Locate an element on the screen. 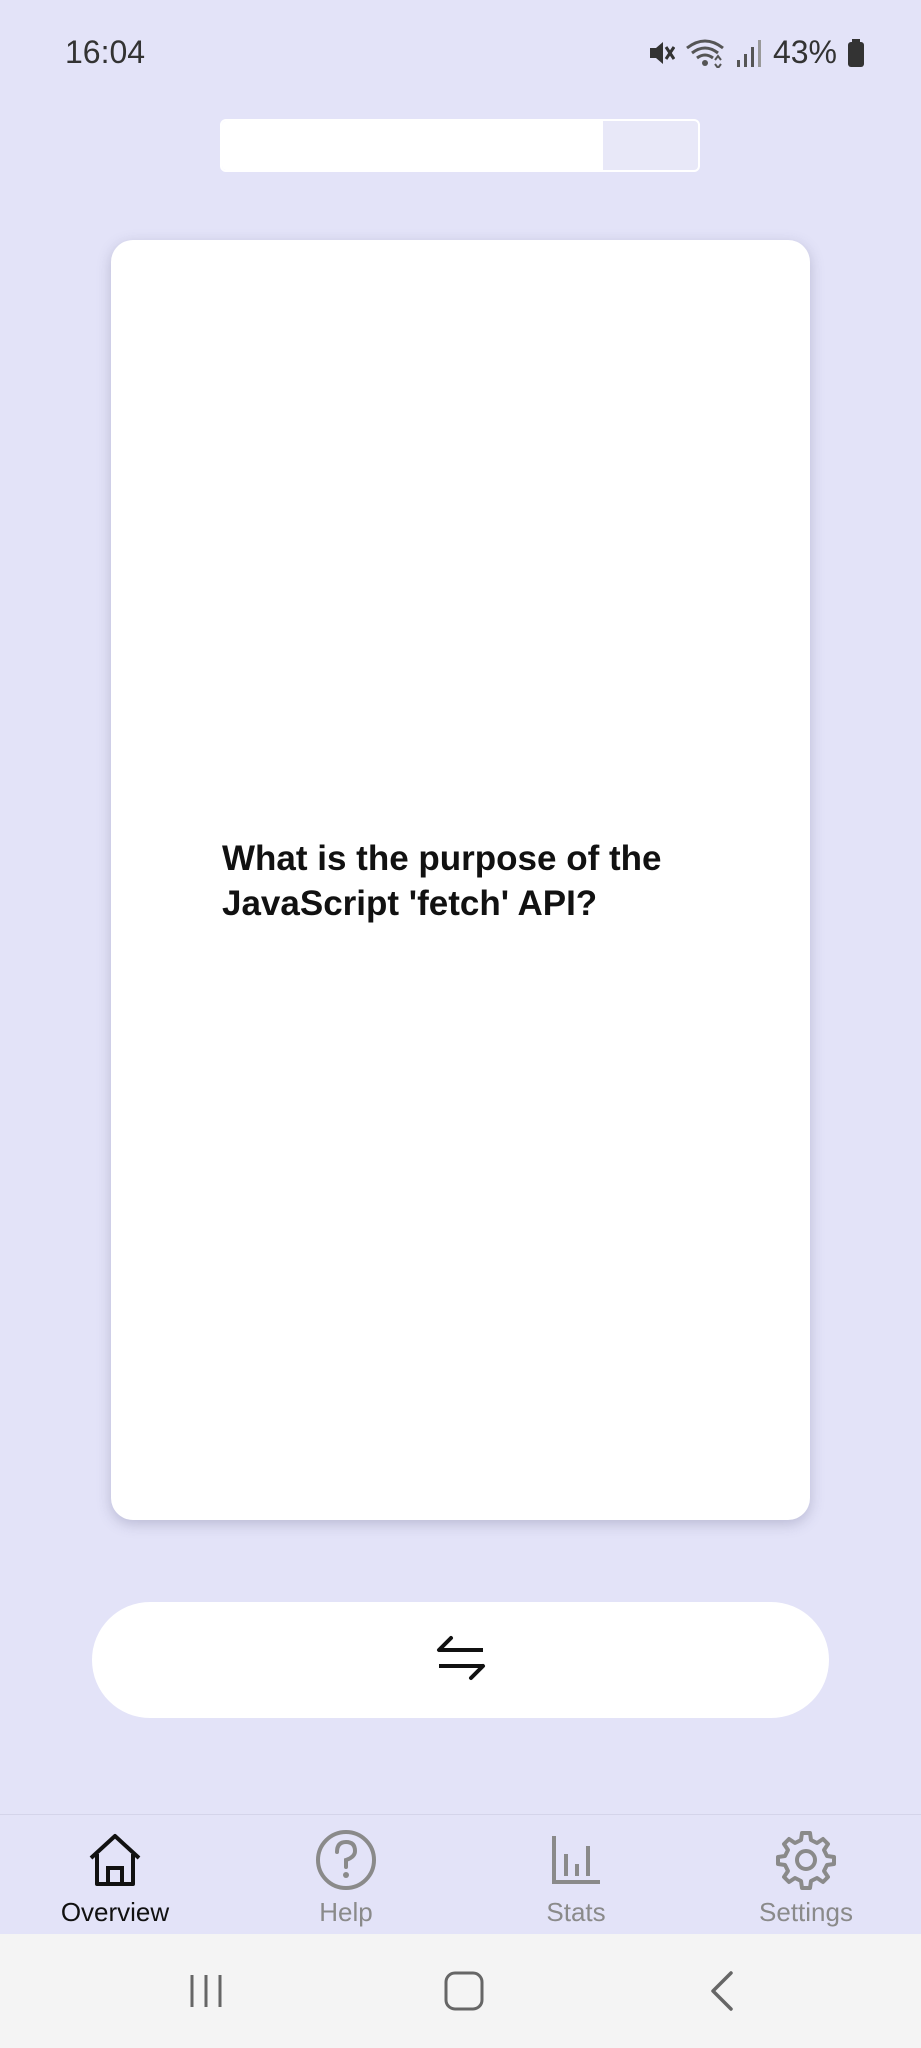 The width and height of the screenshot is (921, 2048). bottom-nav: Overview Help Stats Settings is located at coordinates (460, 1874).